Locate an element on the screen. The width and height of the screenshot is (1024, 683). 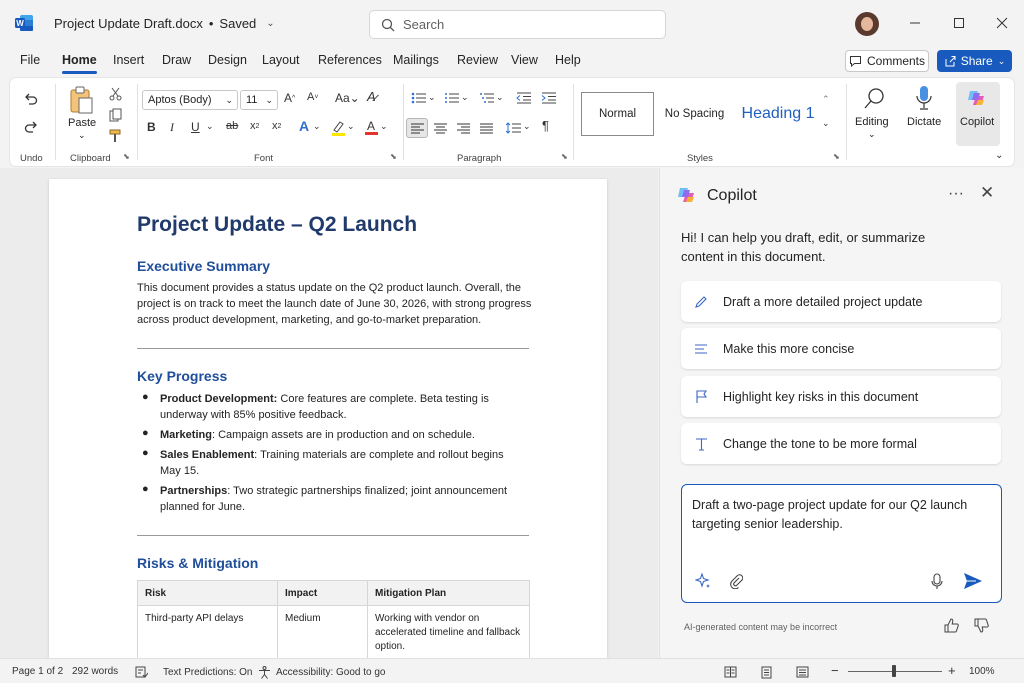
minimize-icon is located at coordinates (915, 23).